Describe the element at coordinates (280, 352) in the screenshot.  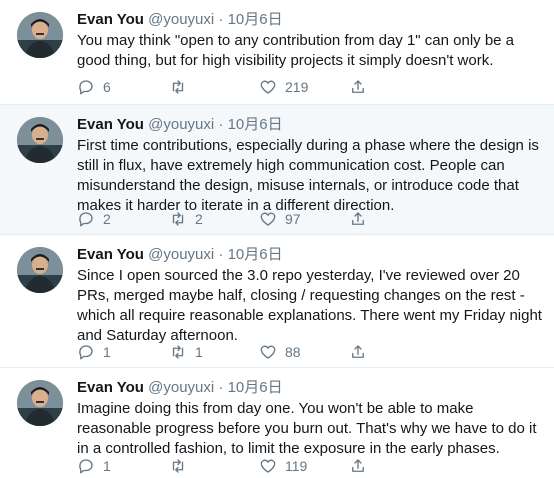
I see `like-button: 88` at that location.